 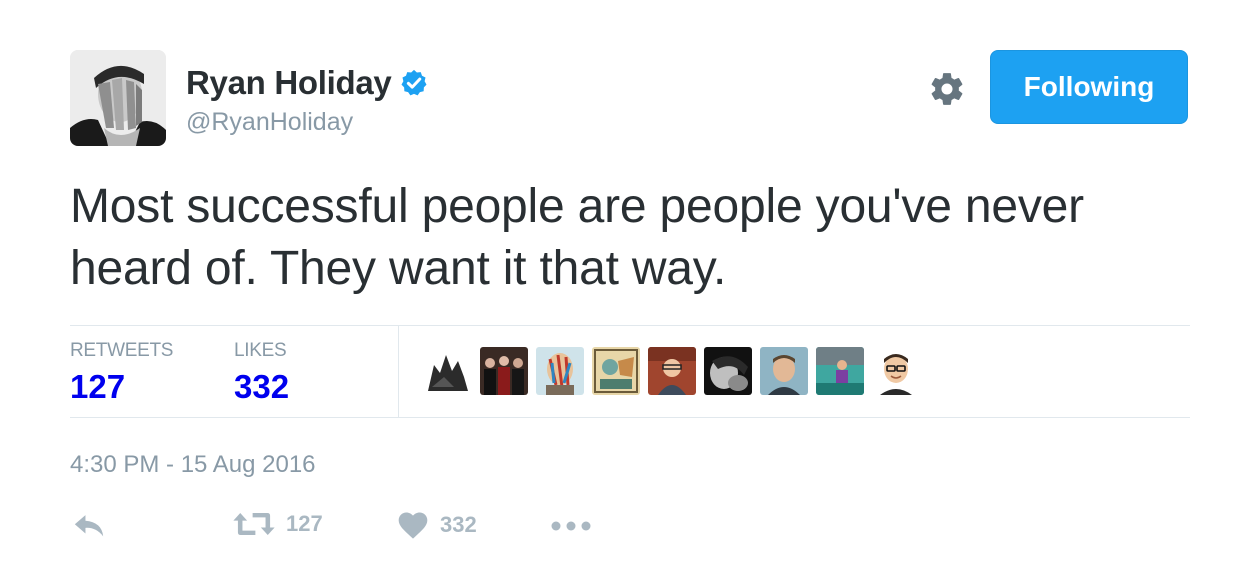 What do you see at coordinates (630, 417) in the screenshot?
I see `stats-bottom-divider` at bounding box center [630, 417].